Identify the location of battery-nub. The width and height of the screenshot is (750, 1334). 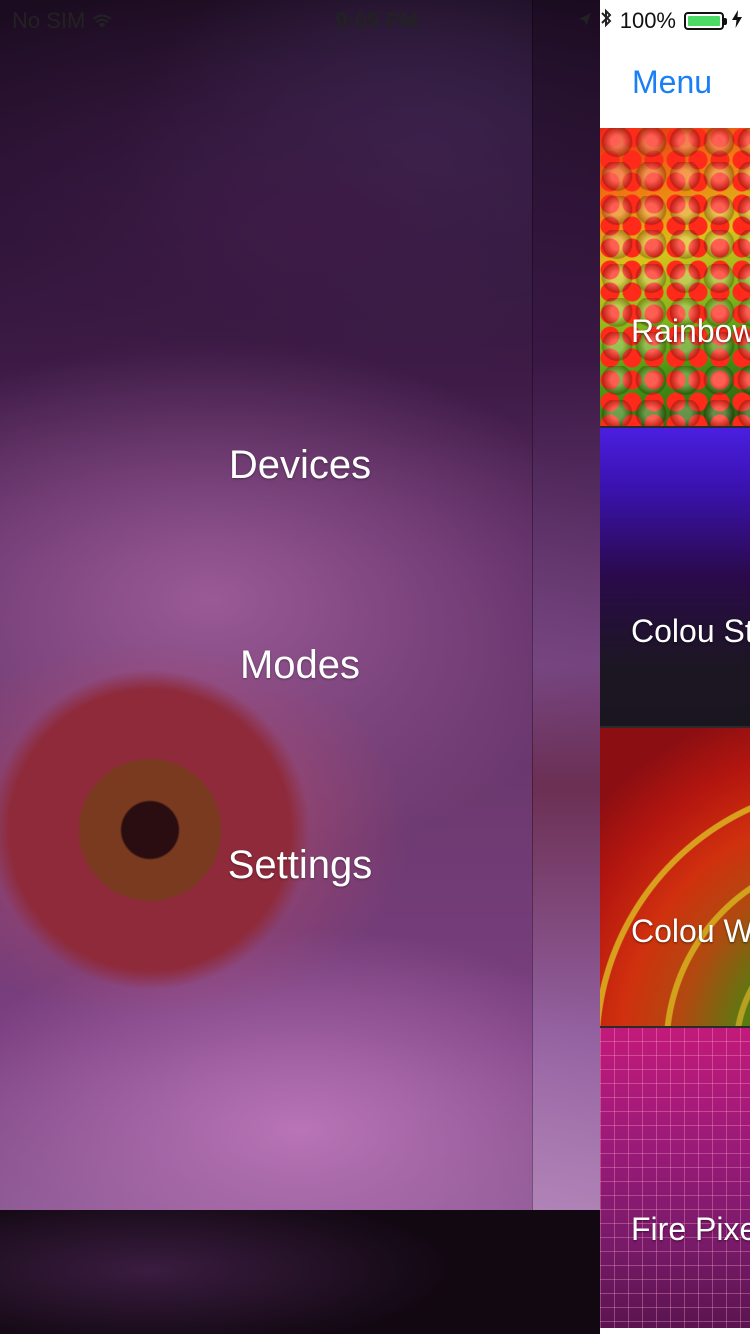
(725, 21).